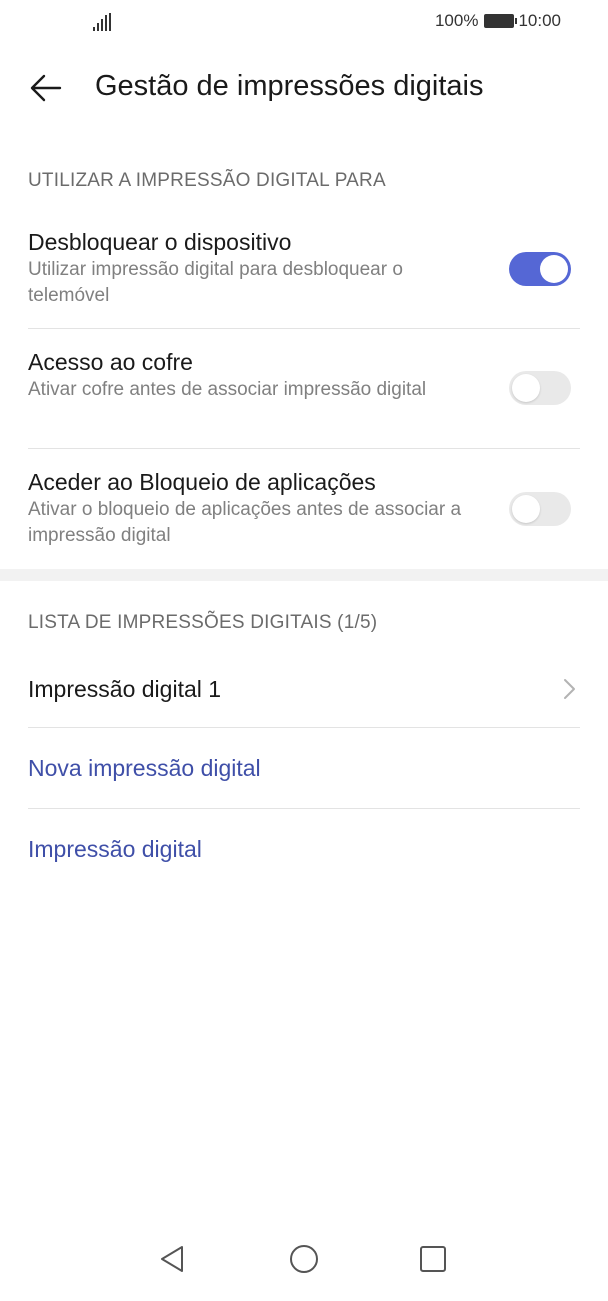 This screenshot has width=608, height=1301. Describe the element at coordinates (304, 22) in the screenshot. I see `status-bar: 100% 10:00` at that location.